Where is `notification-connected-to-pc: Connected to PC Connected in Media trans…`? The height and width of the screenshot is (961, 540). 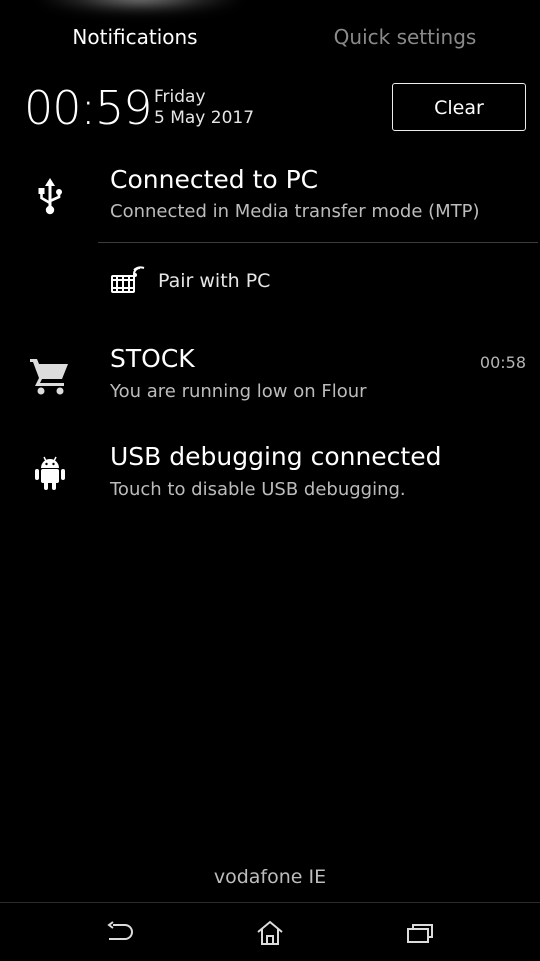
notification-connected-to-pc: Connected to PC Connected in Media trans… is located at coordinates (270, 201).